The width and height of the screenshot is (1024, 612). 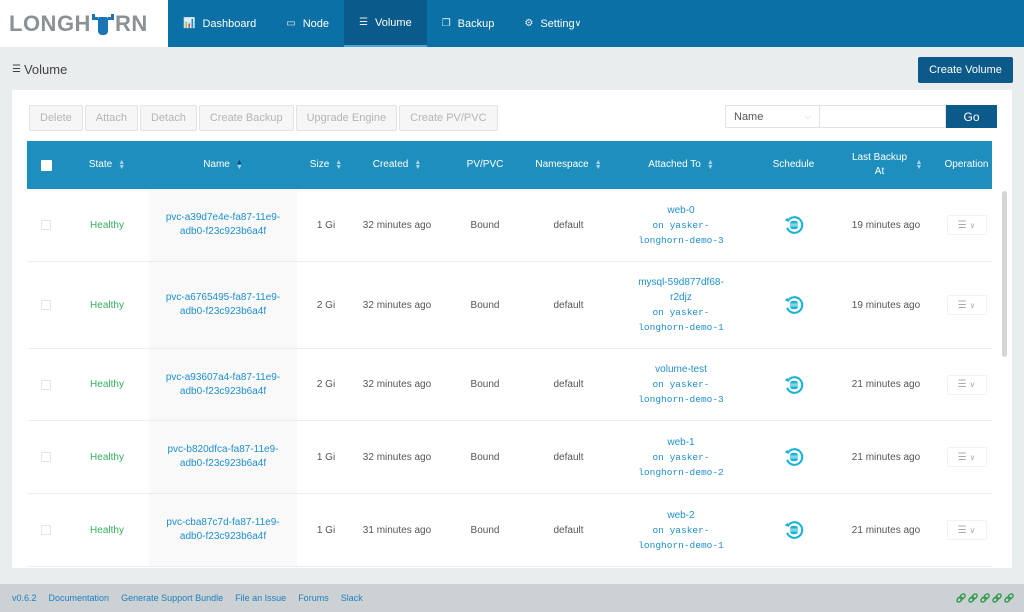 What do you see at coordinates (393, 22) in the screenshot?
I see `nav-label: Volume` at bounding box center [393, 22].